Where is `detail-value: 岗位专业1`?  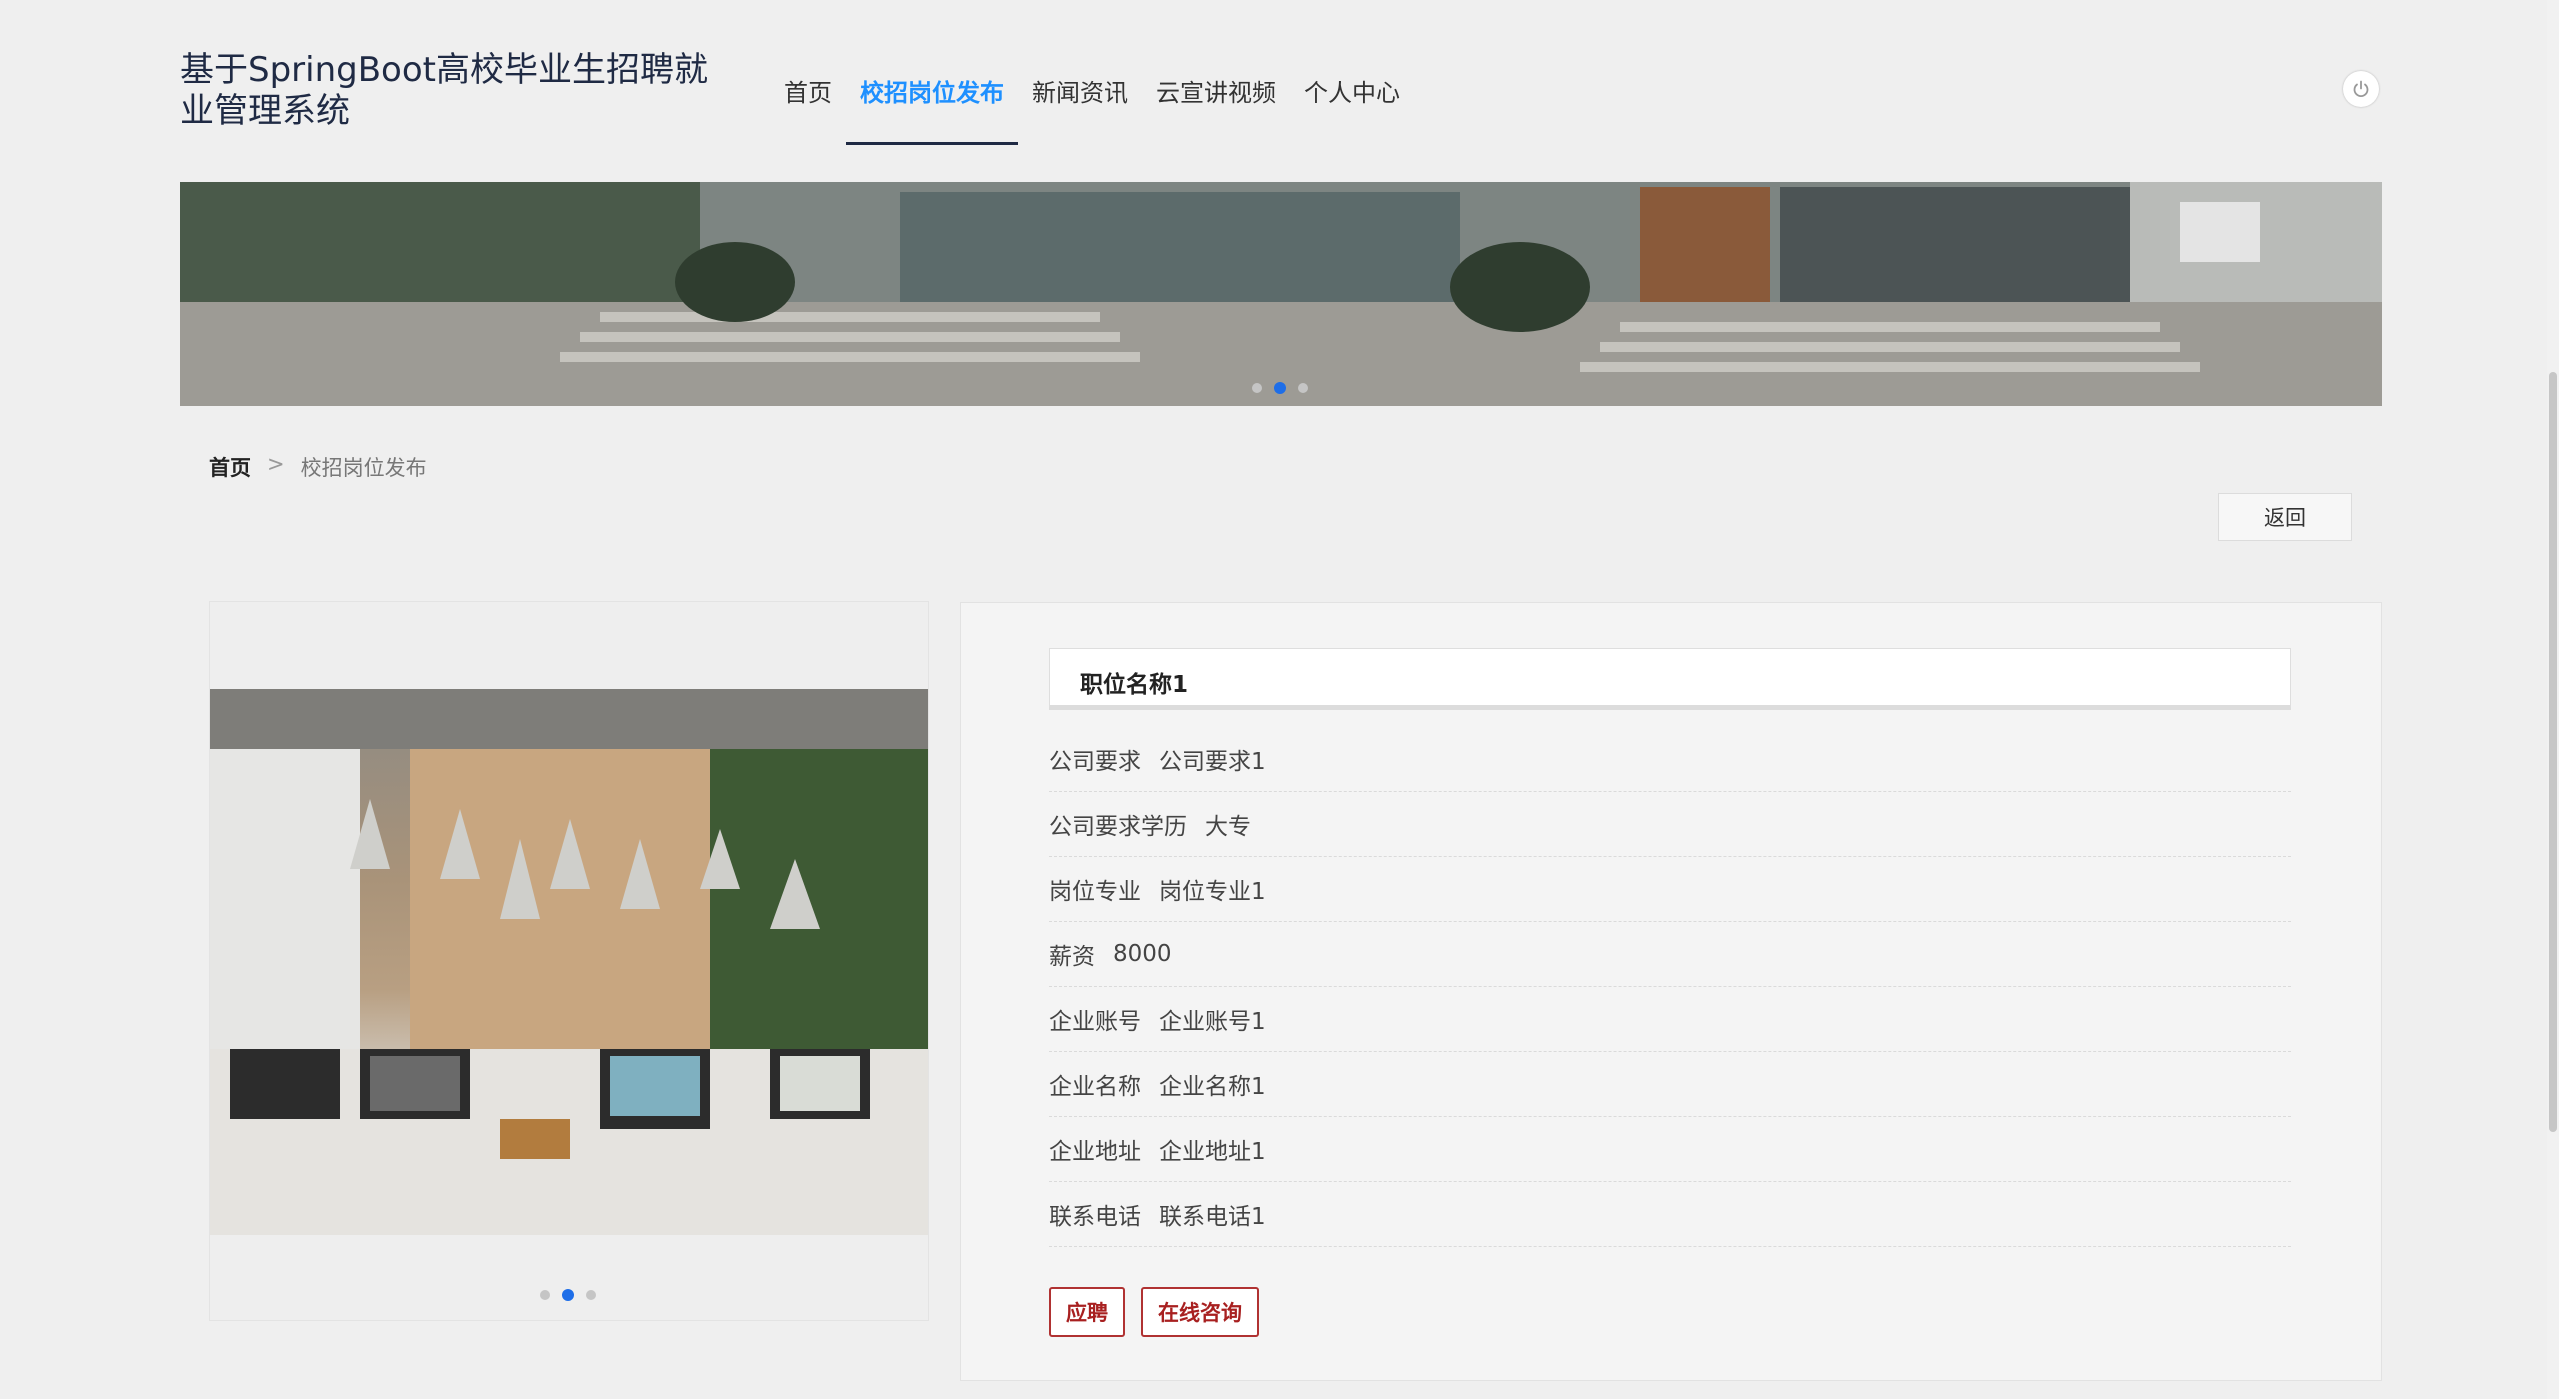 detail-value: 岗位专业1 is located at coordinates (1212, 892).